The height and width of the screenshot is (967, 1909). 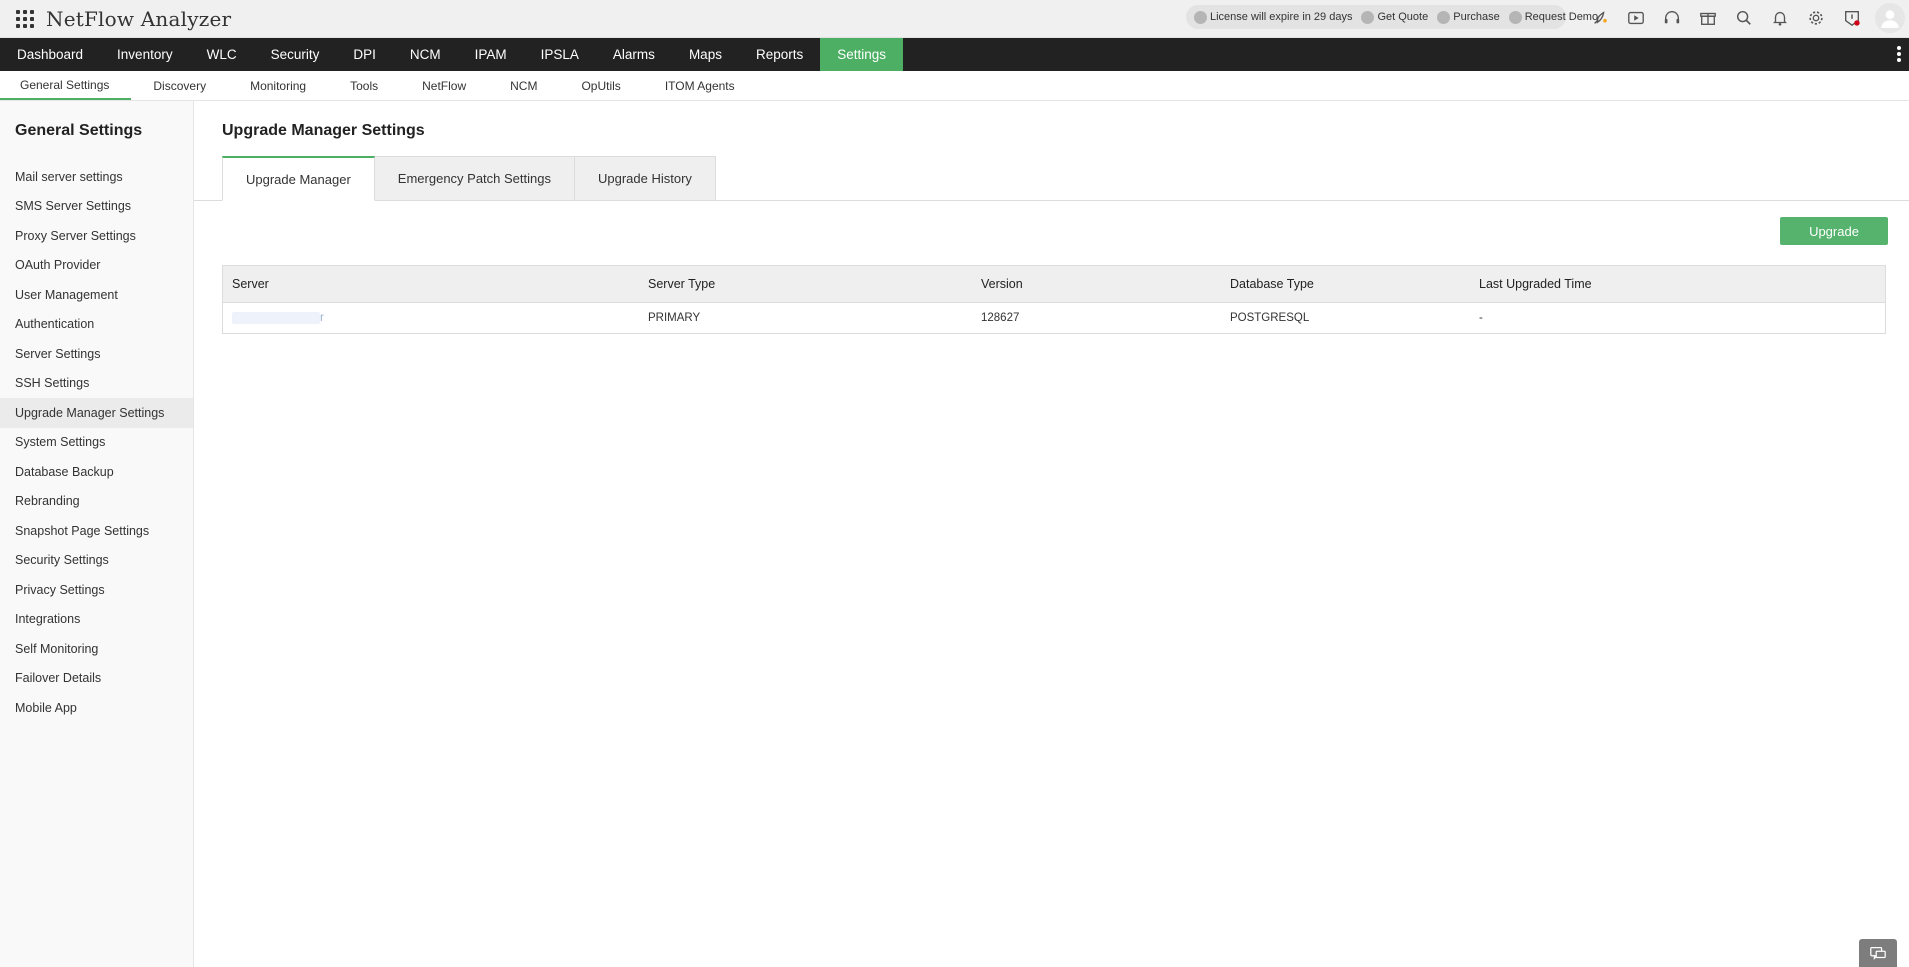 I want to click on subnav-oputils: OpUtils, so click(x=600, y=85).